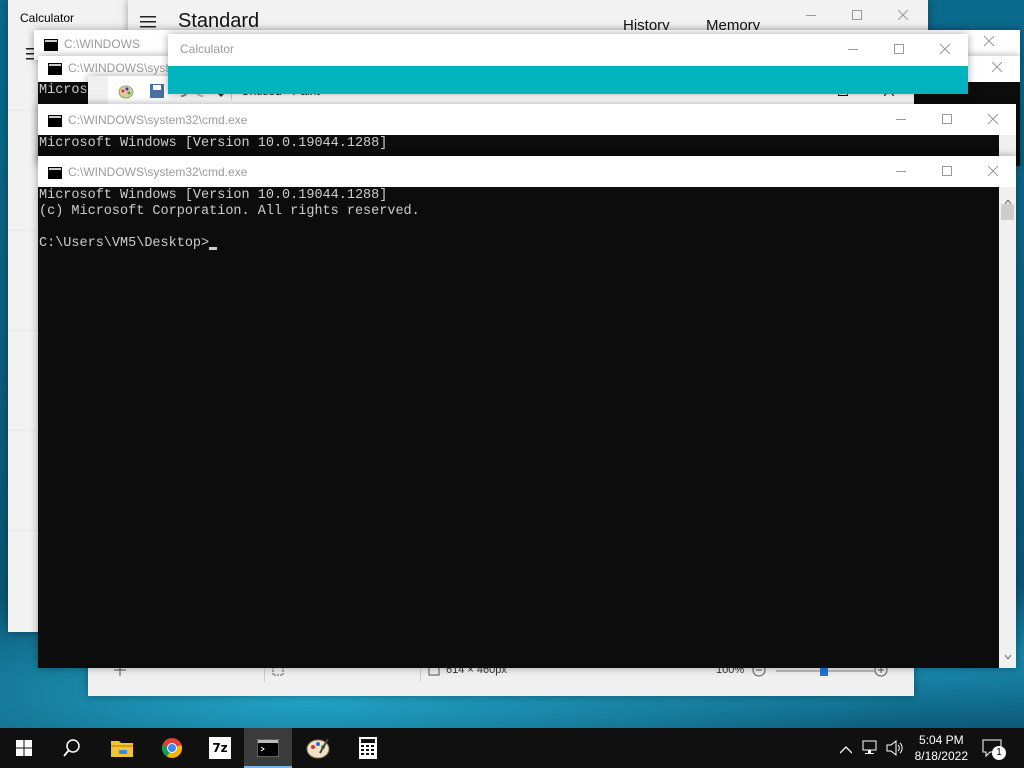 This screenshot has width=1024, height=768. Describe the element at coordinates (213, 248) in the screenshot. I see `text-cursor` at that location.